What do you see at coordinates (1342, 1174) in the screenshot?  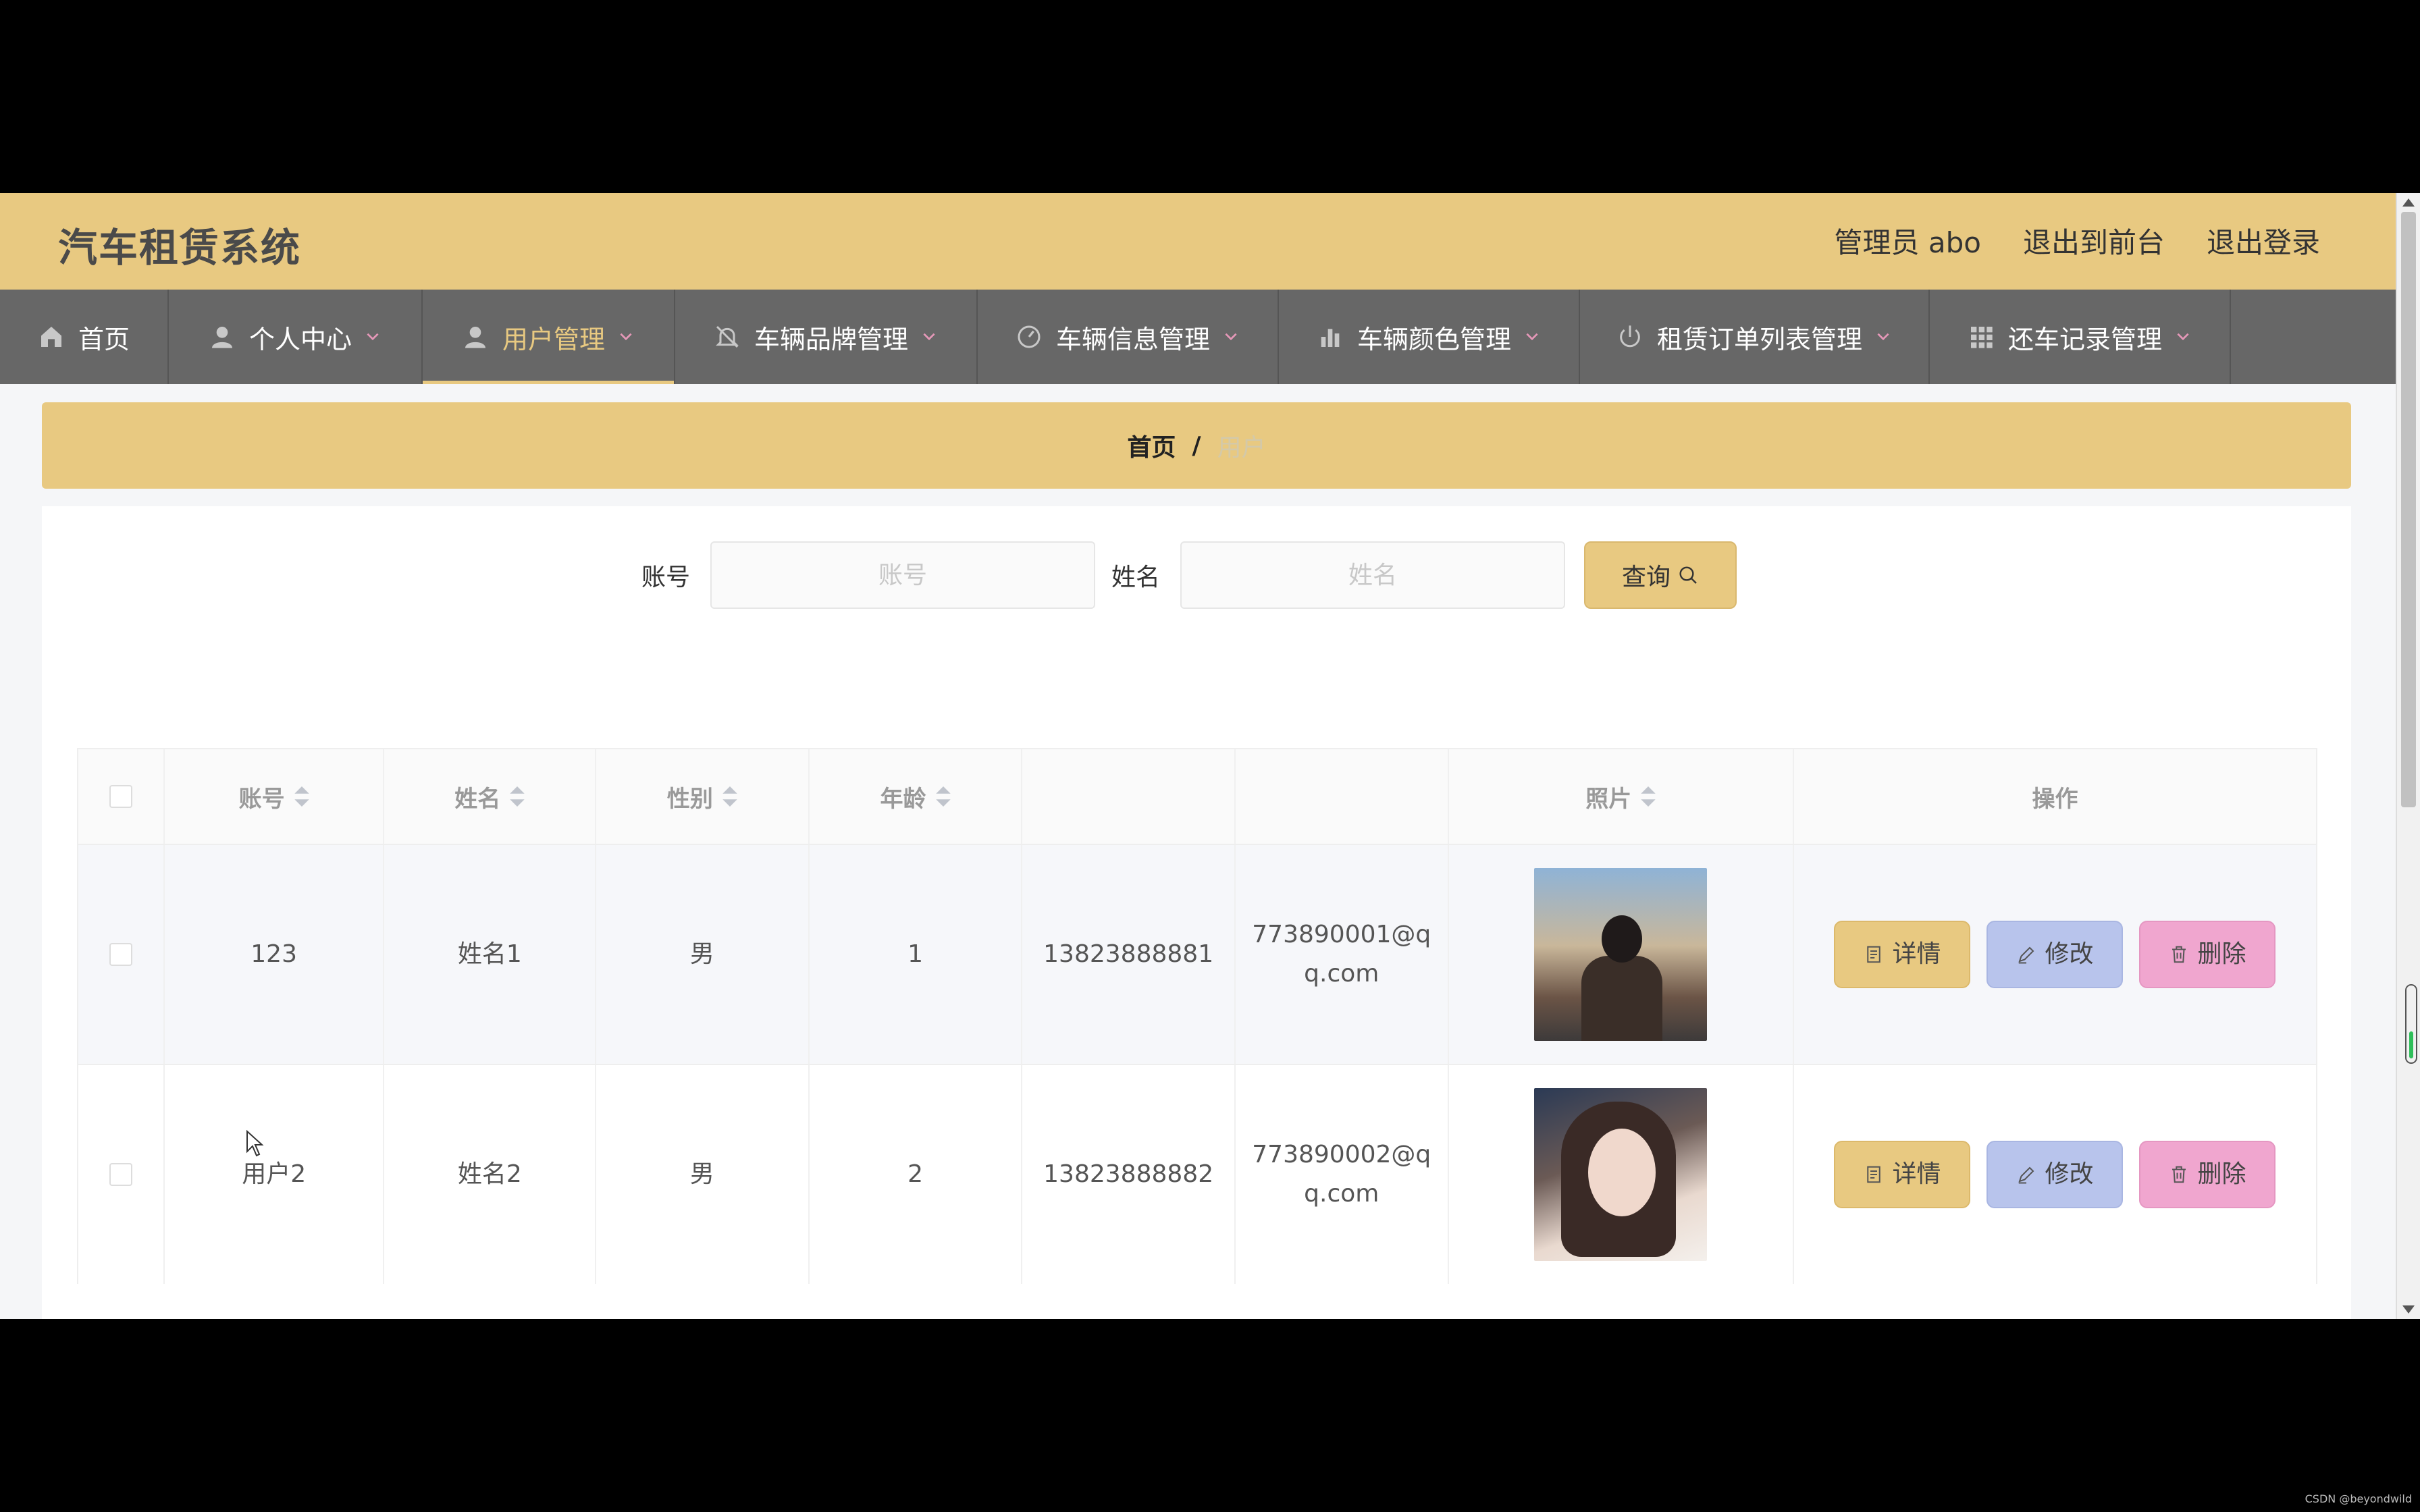 I see `email-cell: 773890002@q q.com` at bounding box center [1342, 1174].